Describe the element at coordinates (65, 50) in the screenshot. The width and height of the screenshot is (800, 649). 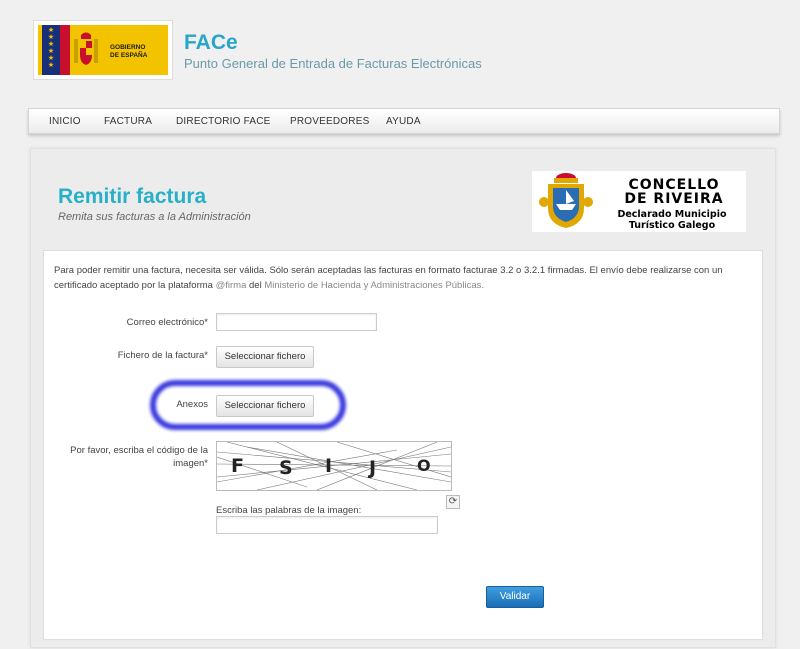
I see `spain-flag-stripe` at that location.